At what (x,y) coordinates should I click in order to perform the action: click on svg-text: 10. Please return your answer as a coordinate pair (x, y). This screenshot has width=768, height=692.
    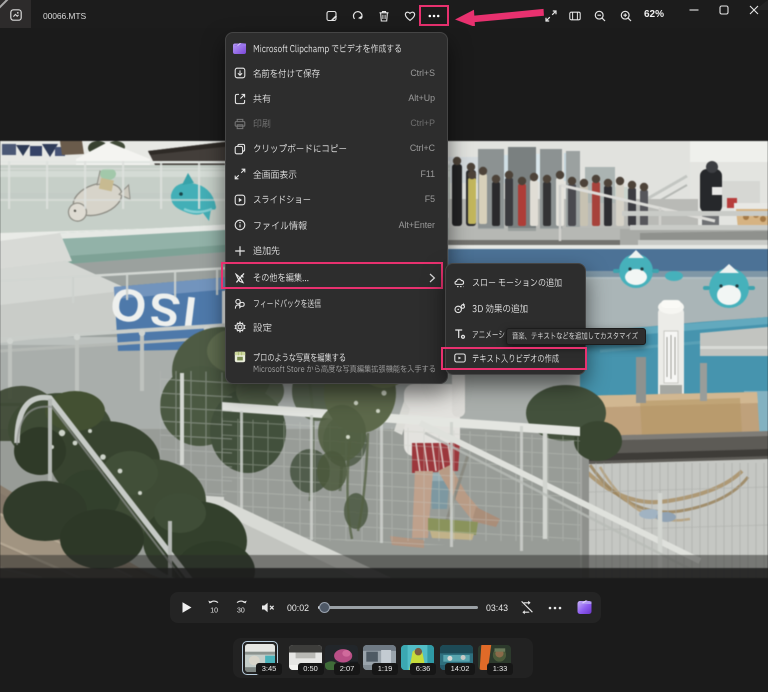
    Looking at the image, I should click on (214, 611).